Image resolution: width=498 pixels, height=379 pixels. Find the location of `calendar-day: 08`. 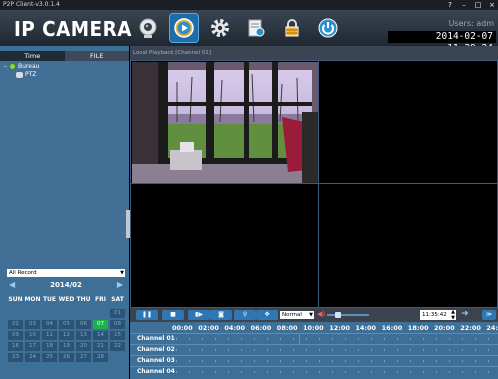

calendar-day: 08 is located at coordinates (117, 324).